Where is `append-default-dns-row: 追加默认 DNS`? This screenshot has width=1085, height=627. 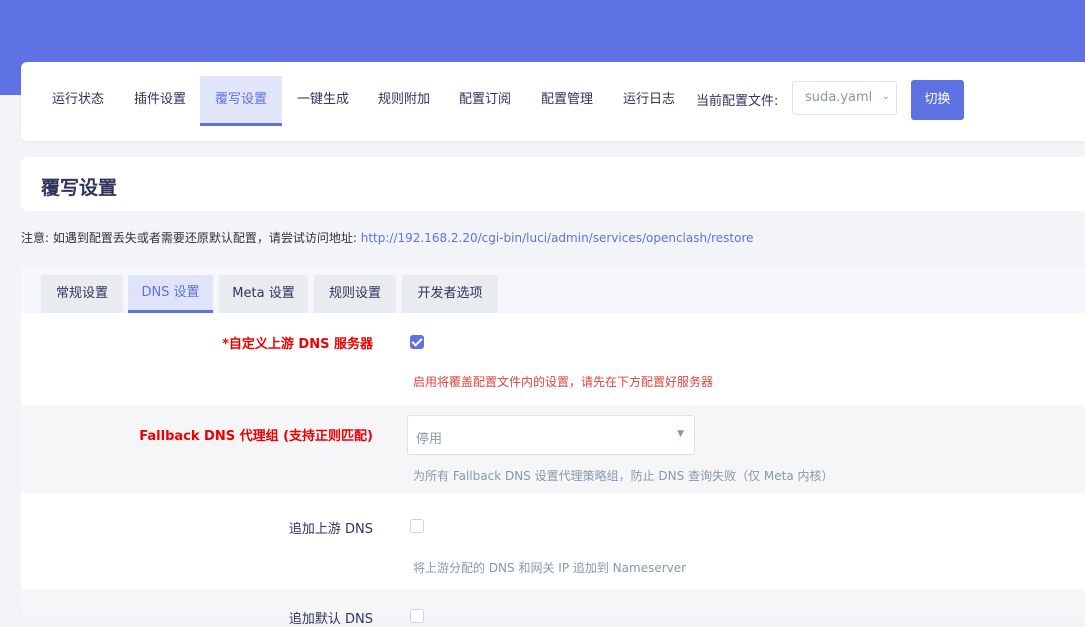
append-default-dns-row: 追加默认 DNS is located at coordinates (553, 608).